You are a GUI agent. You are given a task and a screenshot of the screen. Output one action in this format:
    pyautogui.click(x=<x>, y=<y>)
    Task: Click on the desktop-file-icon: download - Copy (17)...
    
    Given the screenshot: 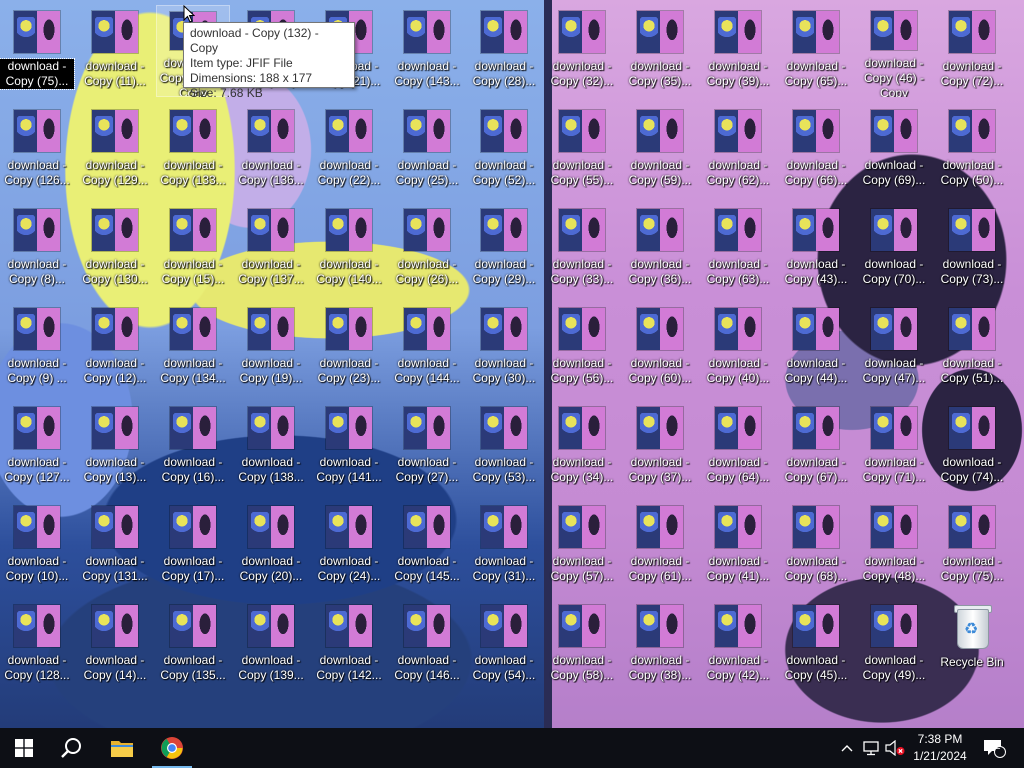 What is the action you would take?
    pyautogui.click(x=193, y=546)
    